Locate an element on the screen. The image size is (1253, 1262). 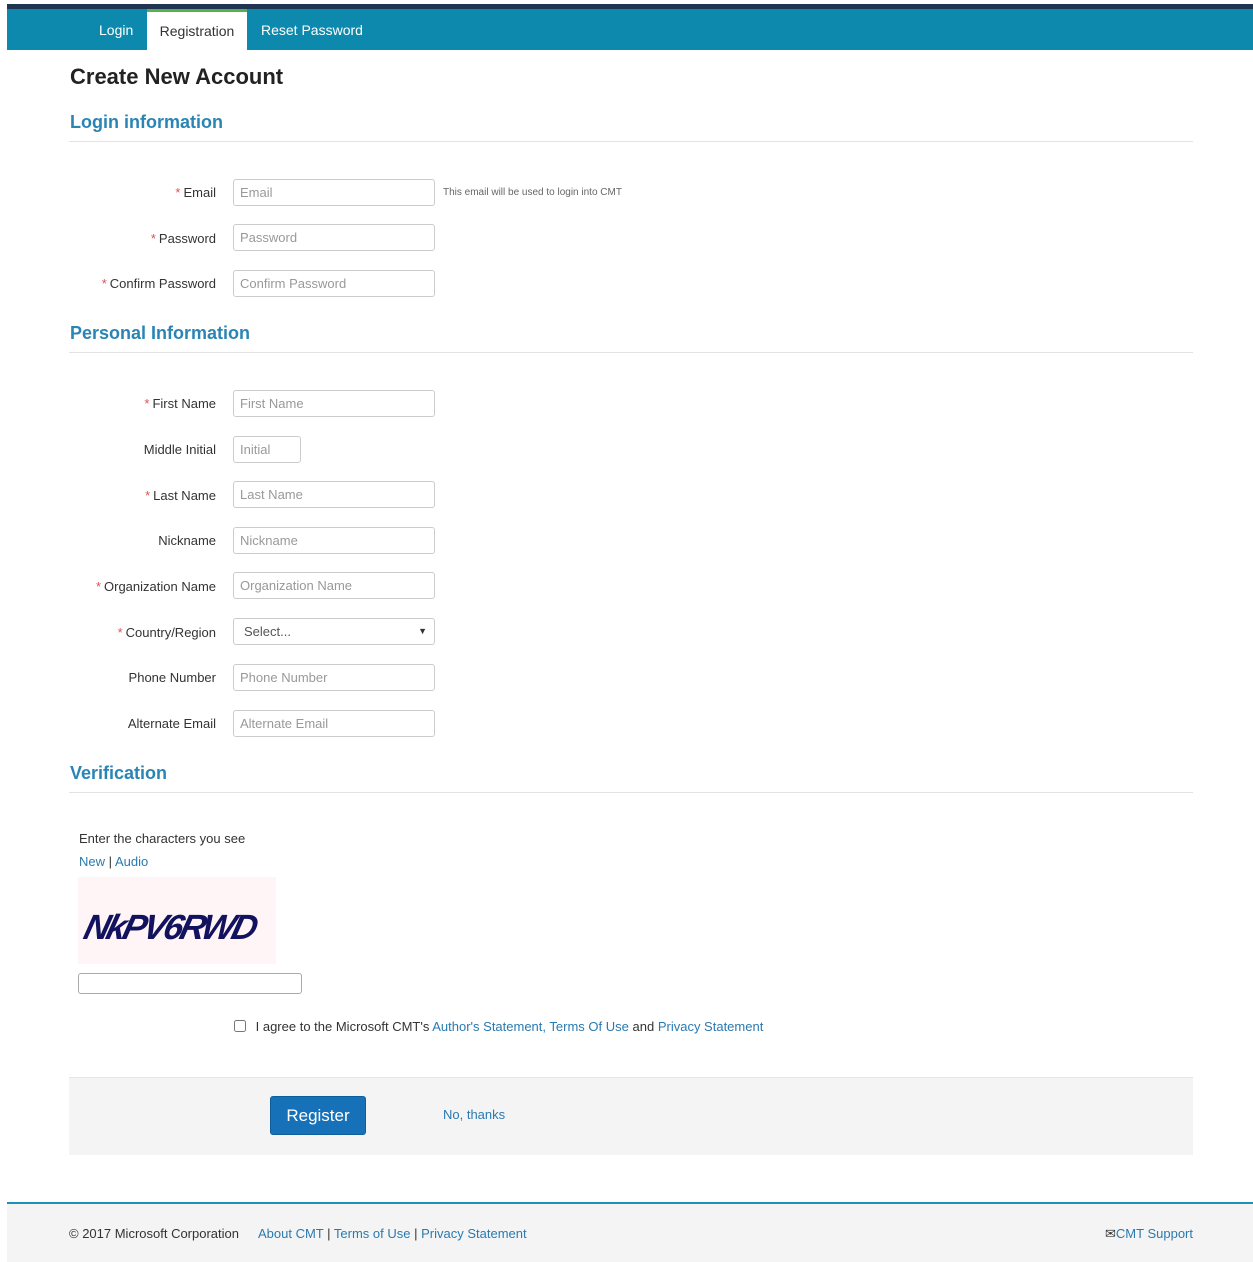
captcha-prompt: Enter the characters you see is located at coordinates (162, 838).